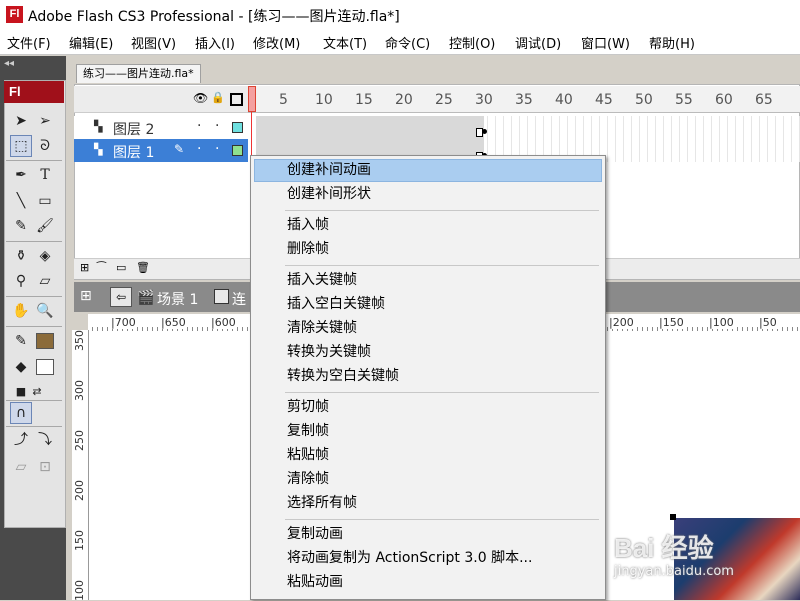 The image size is (800, 601). I want to click on context-menu-item: 创建补间动画, so click(428, 170).